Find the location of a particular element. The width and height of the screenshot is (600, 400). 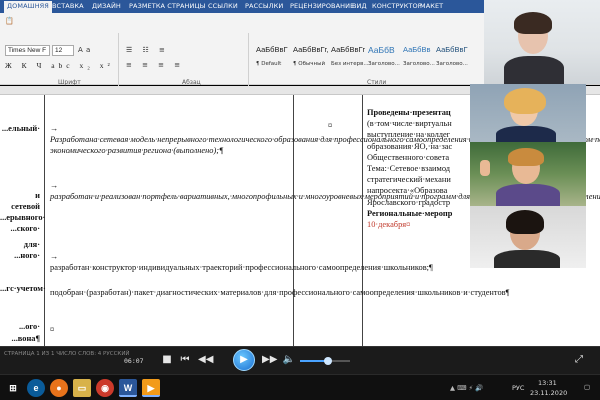

left-cell-line: для· is located at coordinates (31, 244).